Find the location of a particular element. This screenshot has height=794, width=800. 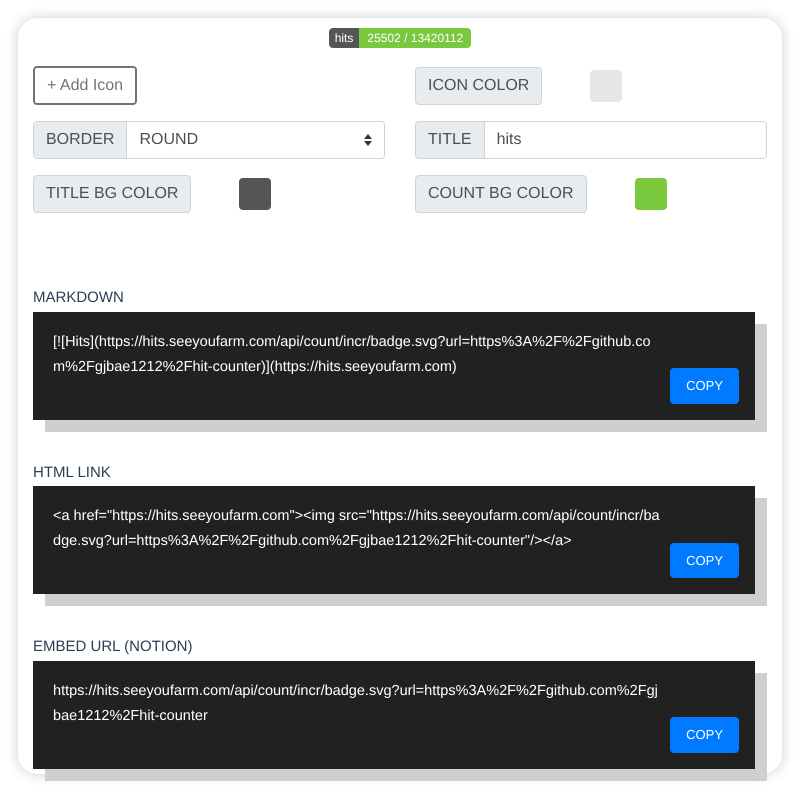

field-label: ICON COLOR is located at coordinates (478, 85).